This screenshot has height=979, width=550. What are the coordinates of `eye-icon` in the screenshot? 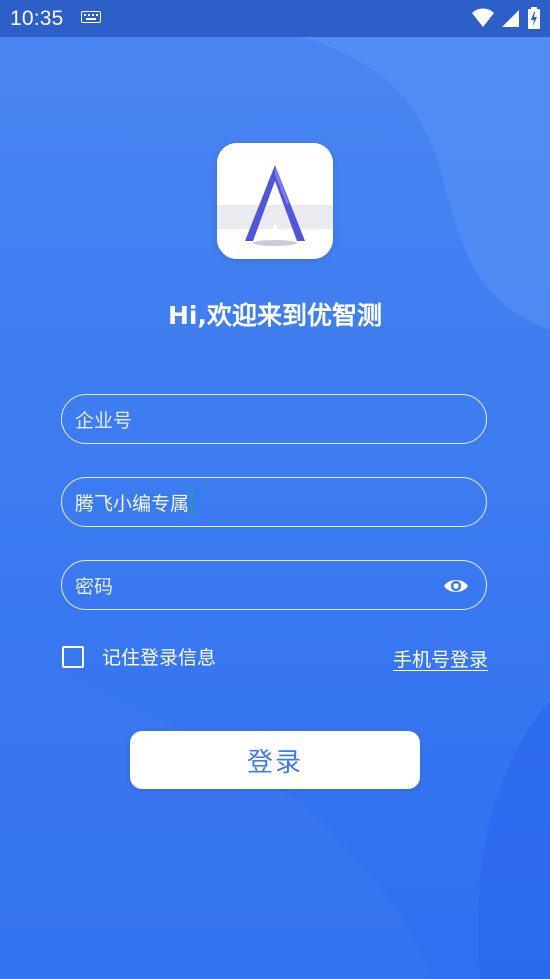 It's located at (456, 586).